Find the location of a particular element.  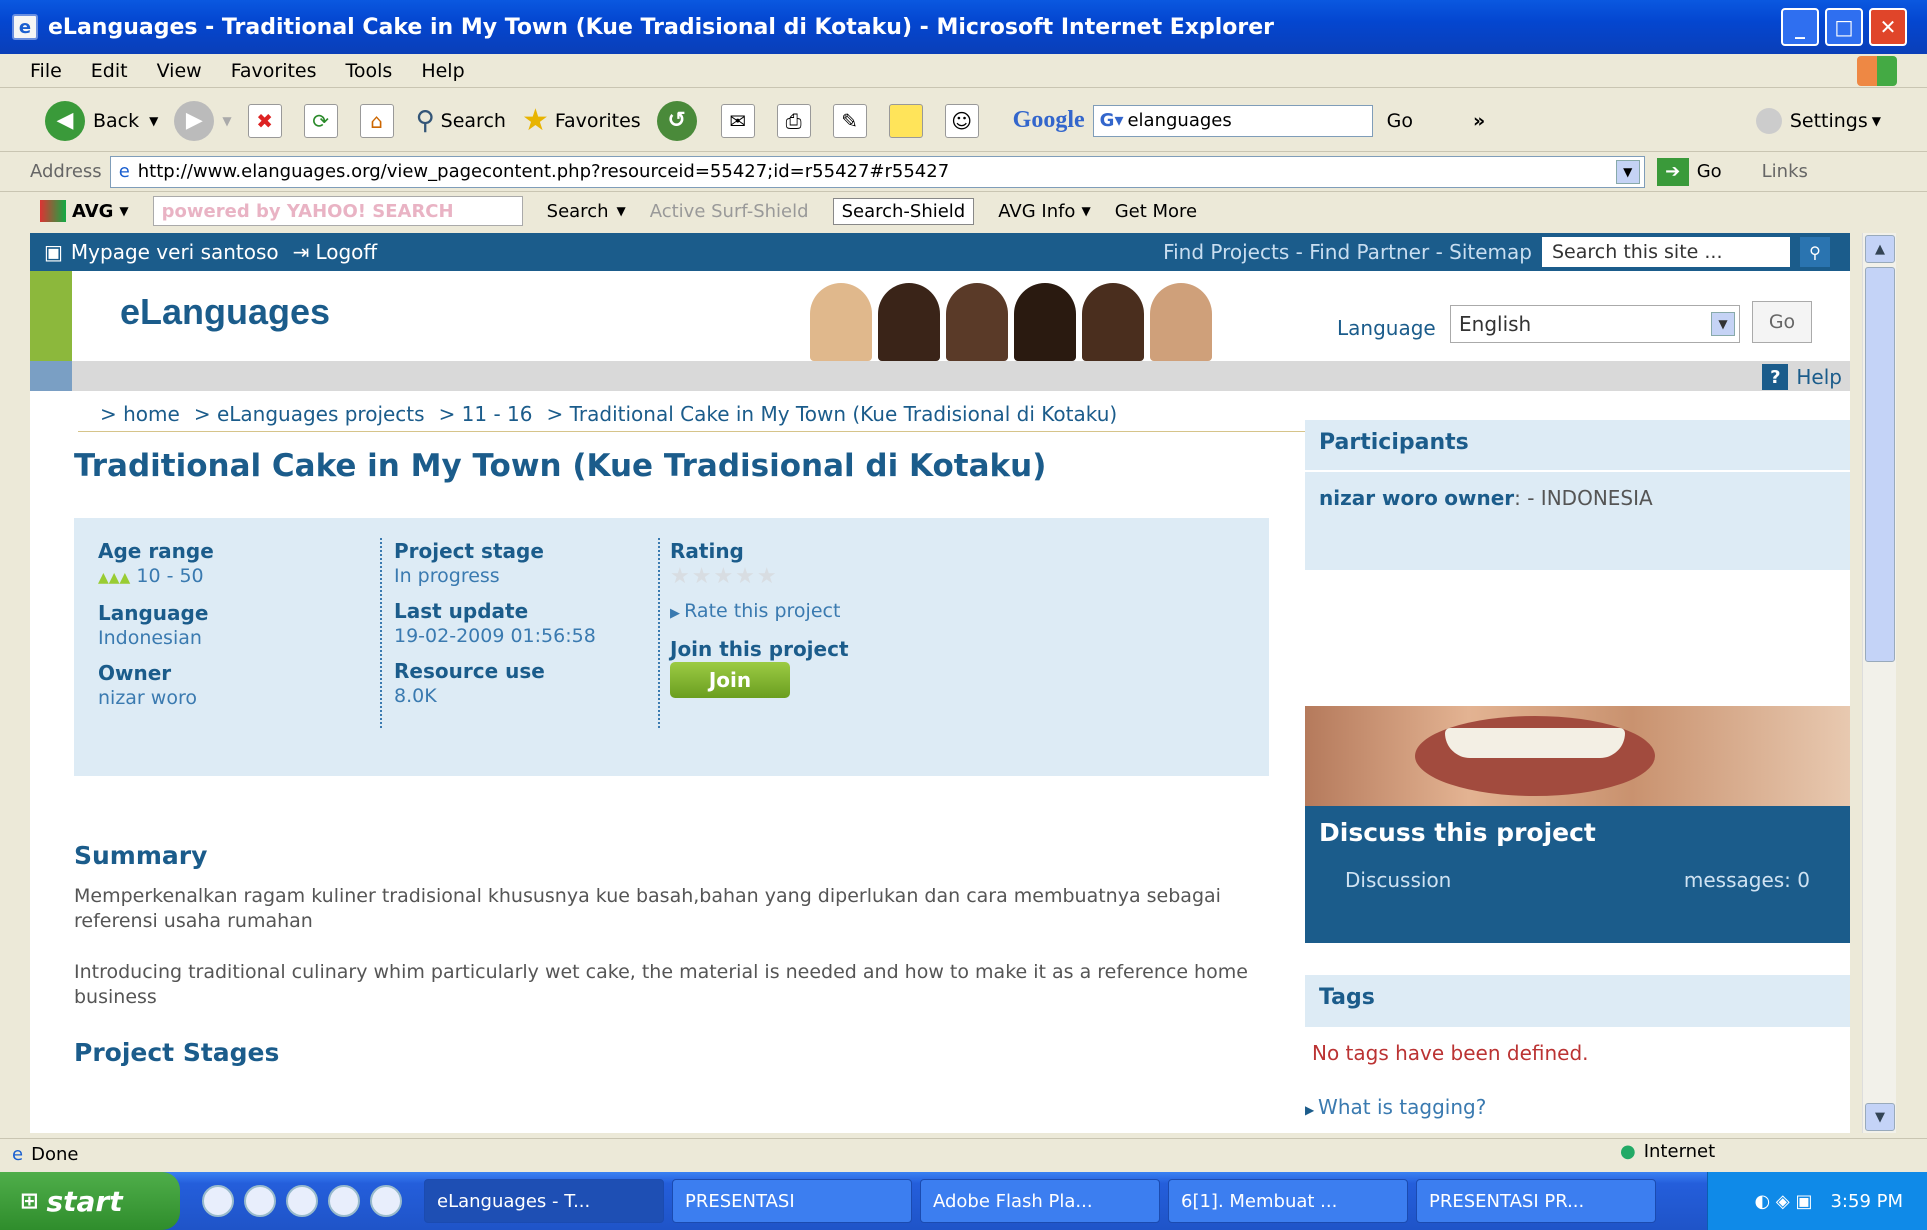

participants-heading: Participants is located at coordinates (1577, 445).